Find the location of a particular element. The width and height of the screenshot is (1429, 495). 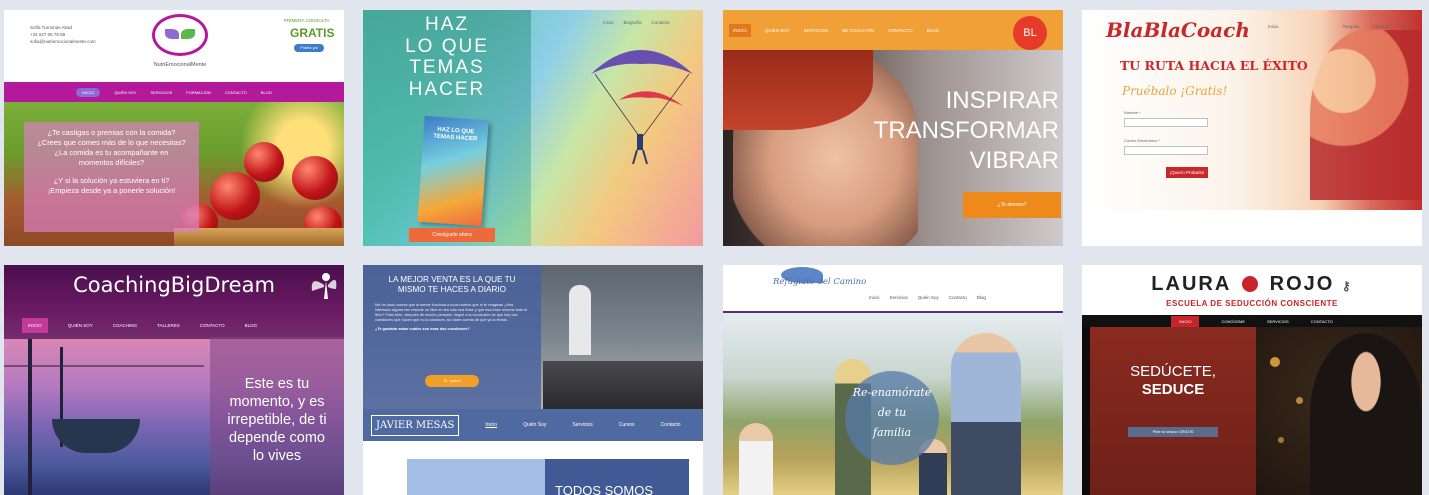

brand-logo: BL is located at coordinates (1030, 33).